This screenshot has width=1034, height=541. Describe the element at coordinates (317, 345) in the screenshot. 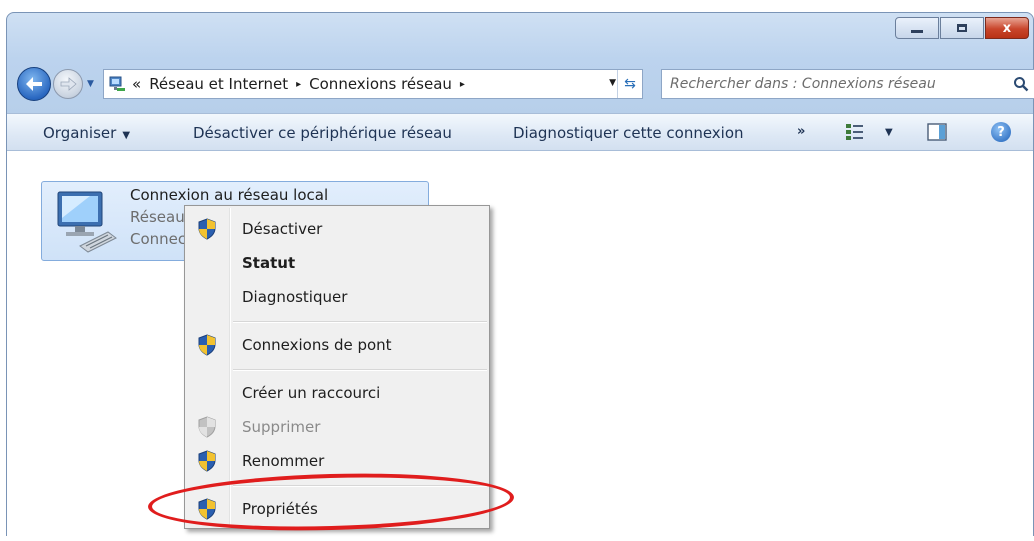

I see `menu-item-label: Connexions de pont` at that location.